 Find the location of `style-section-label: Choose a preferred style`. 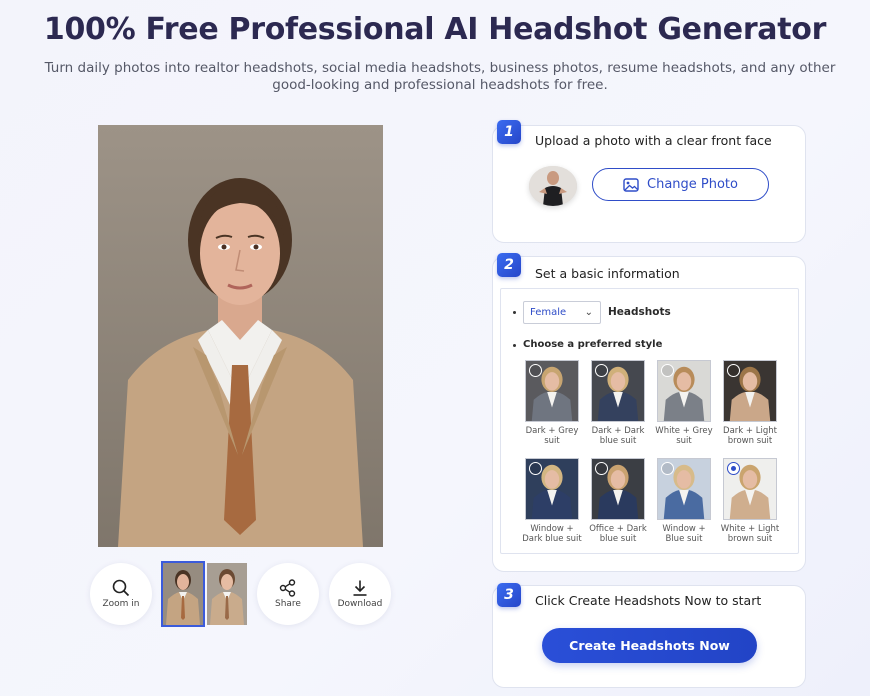

style-section-label: Choose a preferred style is located at coordinates (593, 344).